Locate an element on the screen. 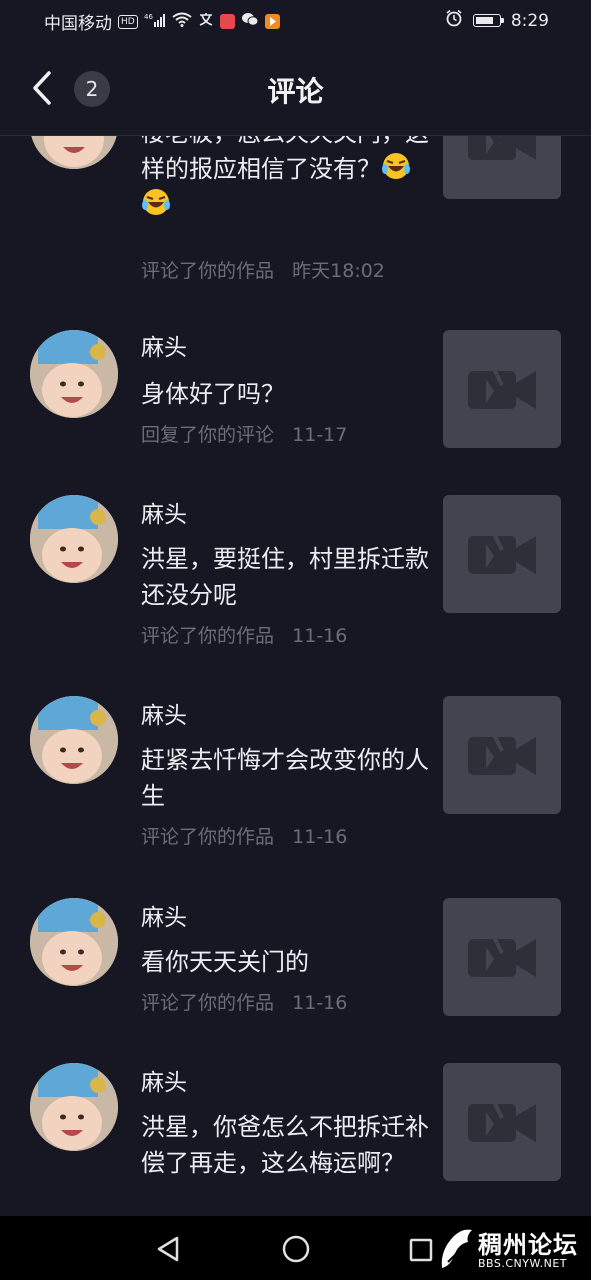 This screenshot has width=591, height=1280. page-title: 评论 is located at coordinates (295, 91).